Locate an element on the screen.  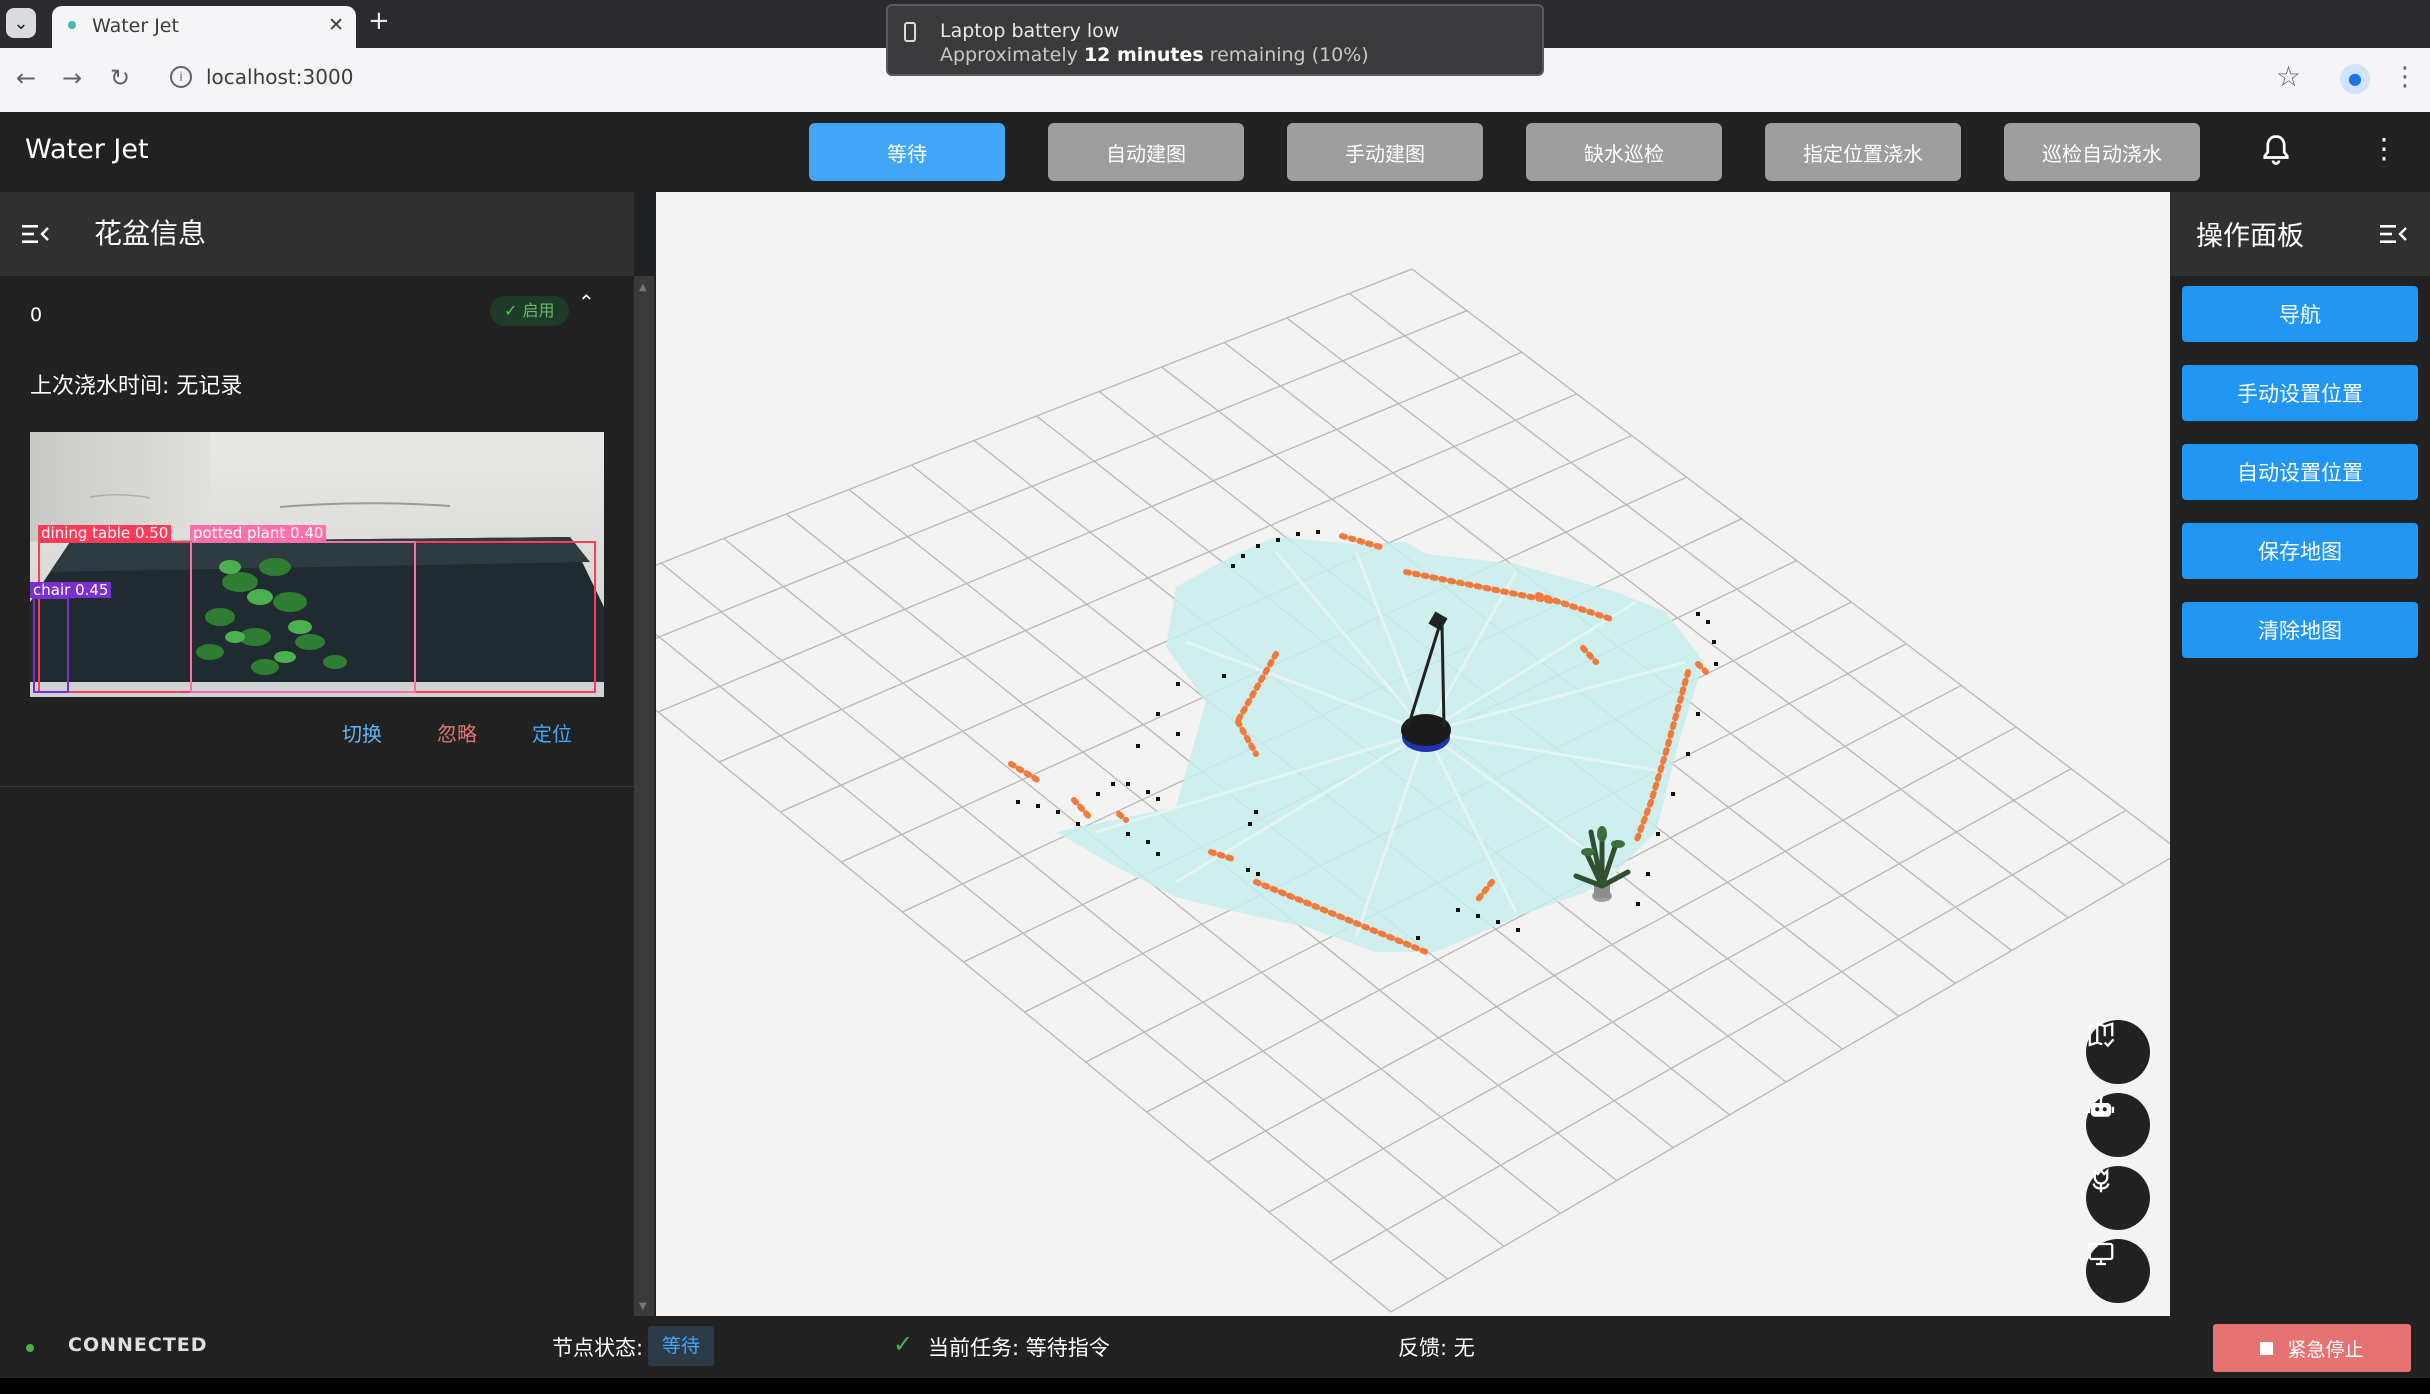
scroll-up-icon: ▲ is located at coordinates (643, 287).